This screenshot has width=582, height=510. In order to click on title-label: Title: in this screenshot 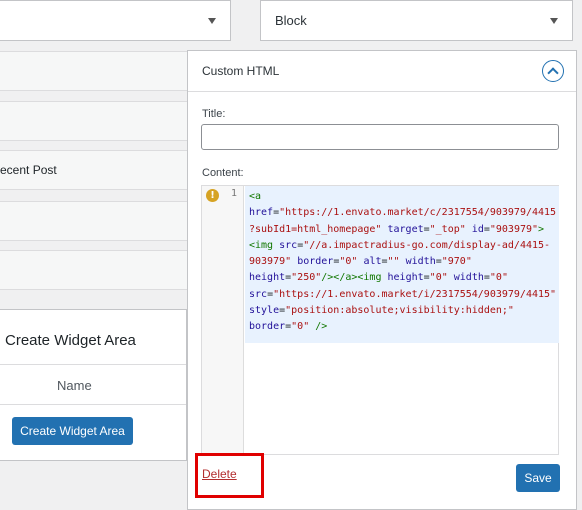, I will do `click(214, 114)`.